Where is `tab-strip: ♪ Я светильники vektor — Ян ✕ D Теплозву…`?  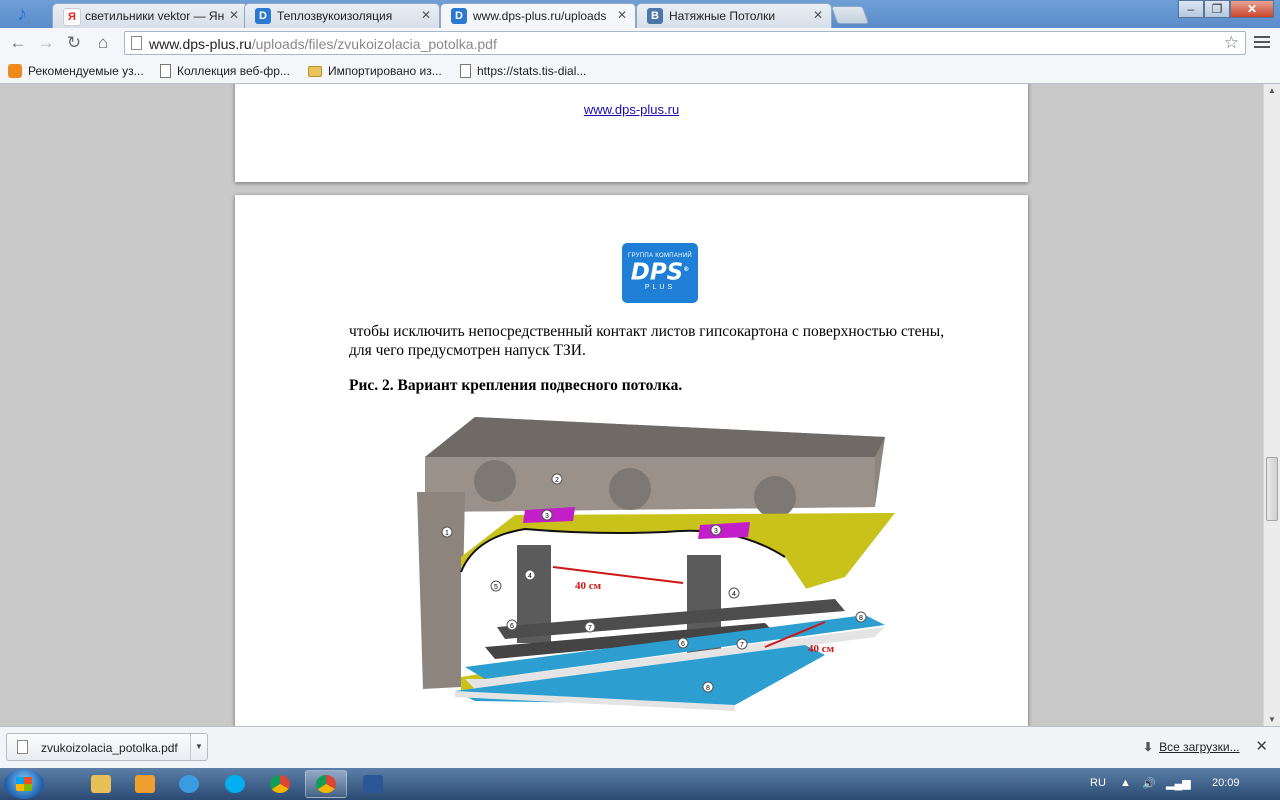
tab-strip: ♪ Я светильники vektor — Ян ✕ D Теплозву… is located at coordinates (640, 14).